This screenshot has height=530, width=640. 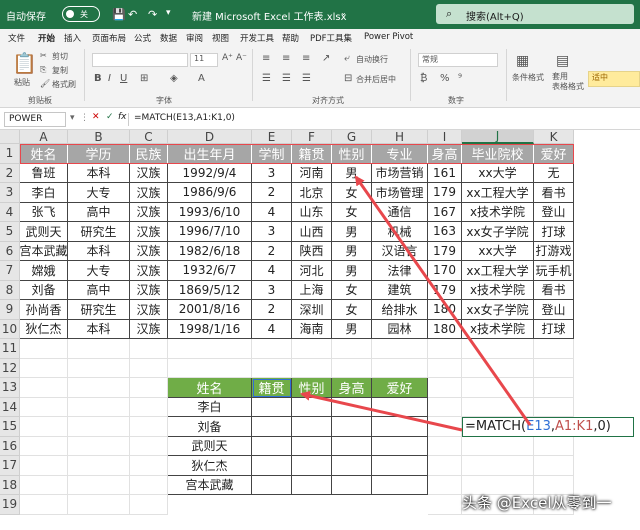 I want to click on watermark: 头条 @Excel从零到一, so click(x=537, y=503).